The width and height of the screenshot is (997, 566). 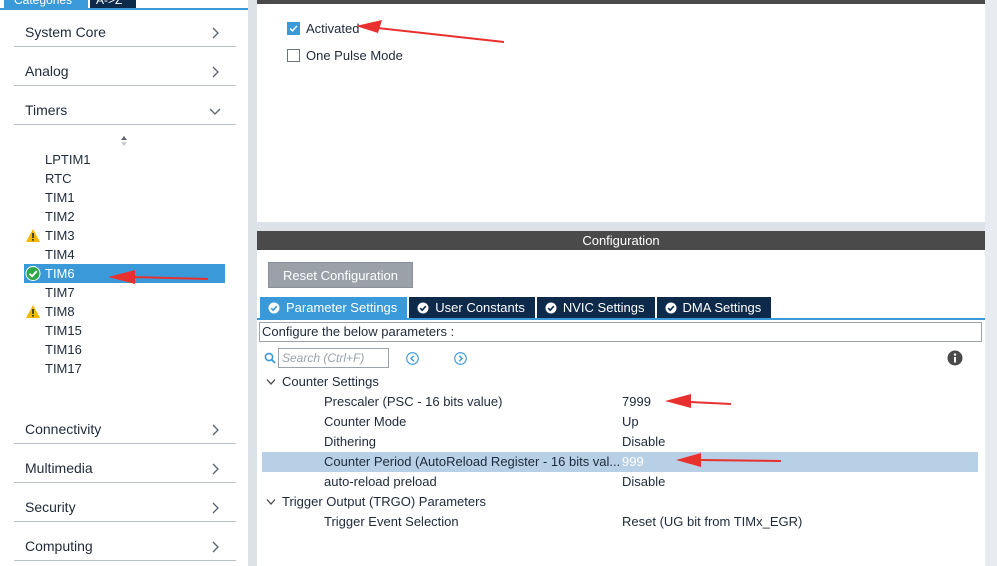 What do you see at coordinates (391, 521) in the screenshot?
I see `param-name: Trigger Event Selection` at bounding box center [391, 521].